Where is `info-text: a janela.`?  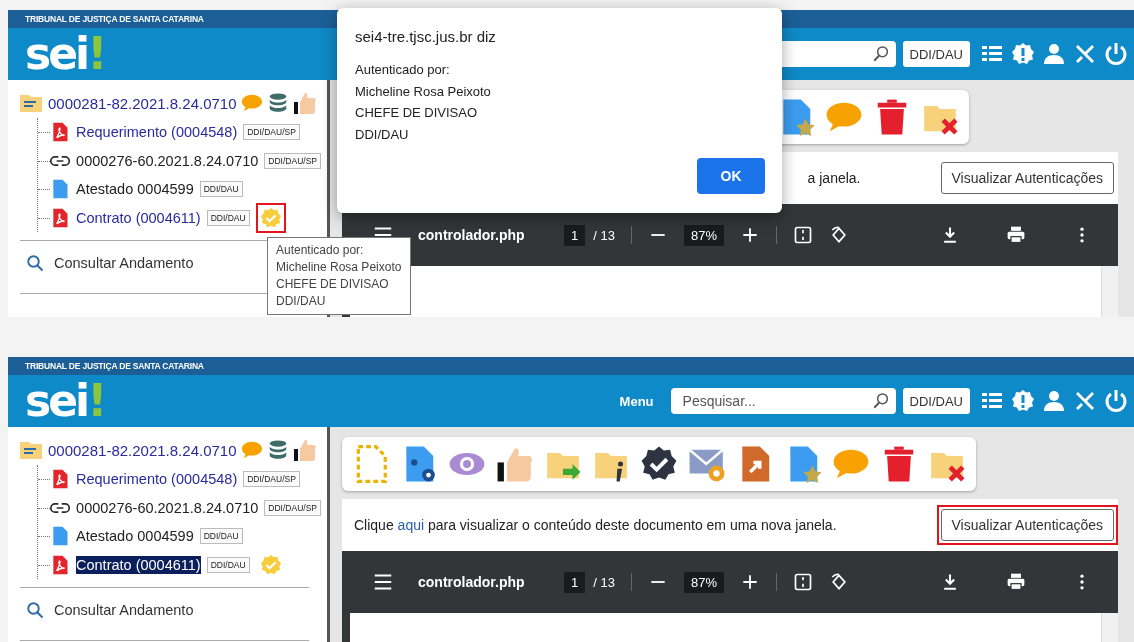 info-text: a janela. is located at coordinates (834, 178).